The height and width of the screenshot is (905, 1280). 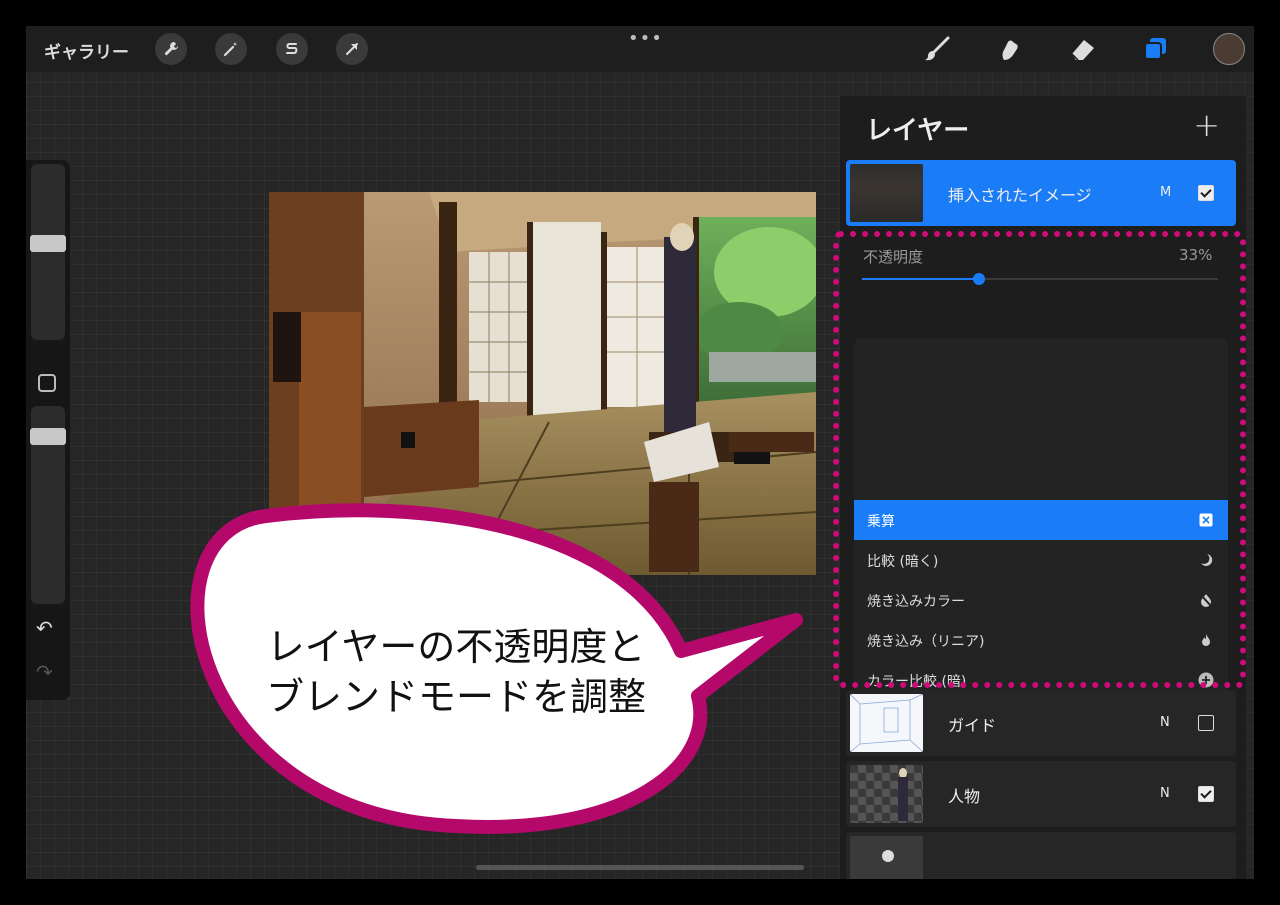 What do you see at coordinates (48, 243) in the screenshot?
I see `brush-size-knob` at bounding box center [48, 243].